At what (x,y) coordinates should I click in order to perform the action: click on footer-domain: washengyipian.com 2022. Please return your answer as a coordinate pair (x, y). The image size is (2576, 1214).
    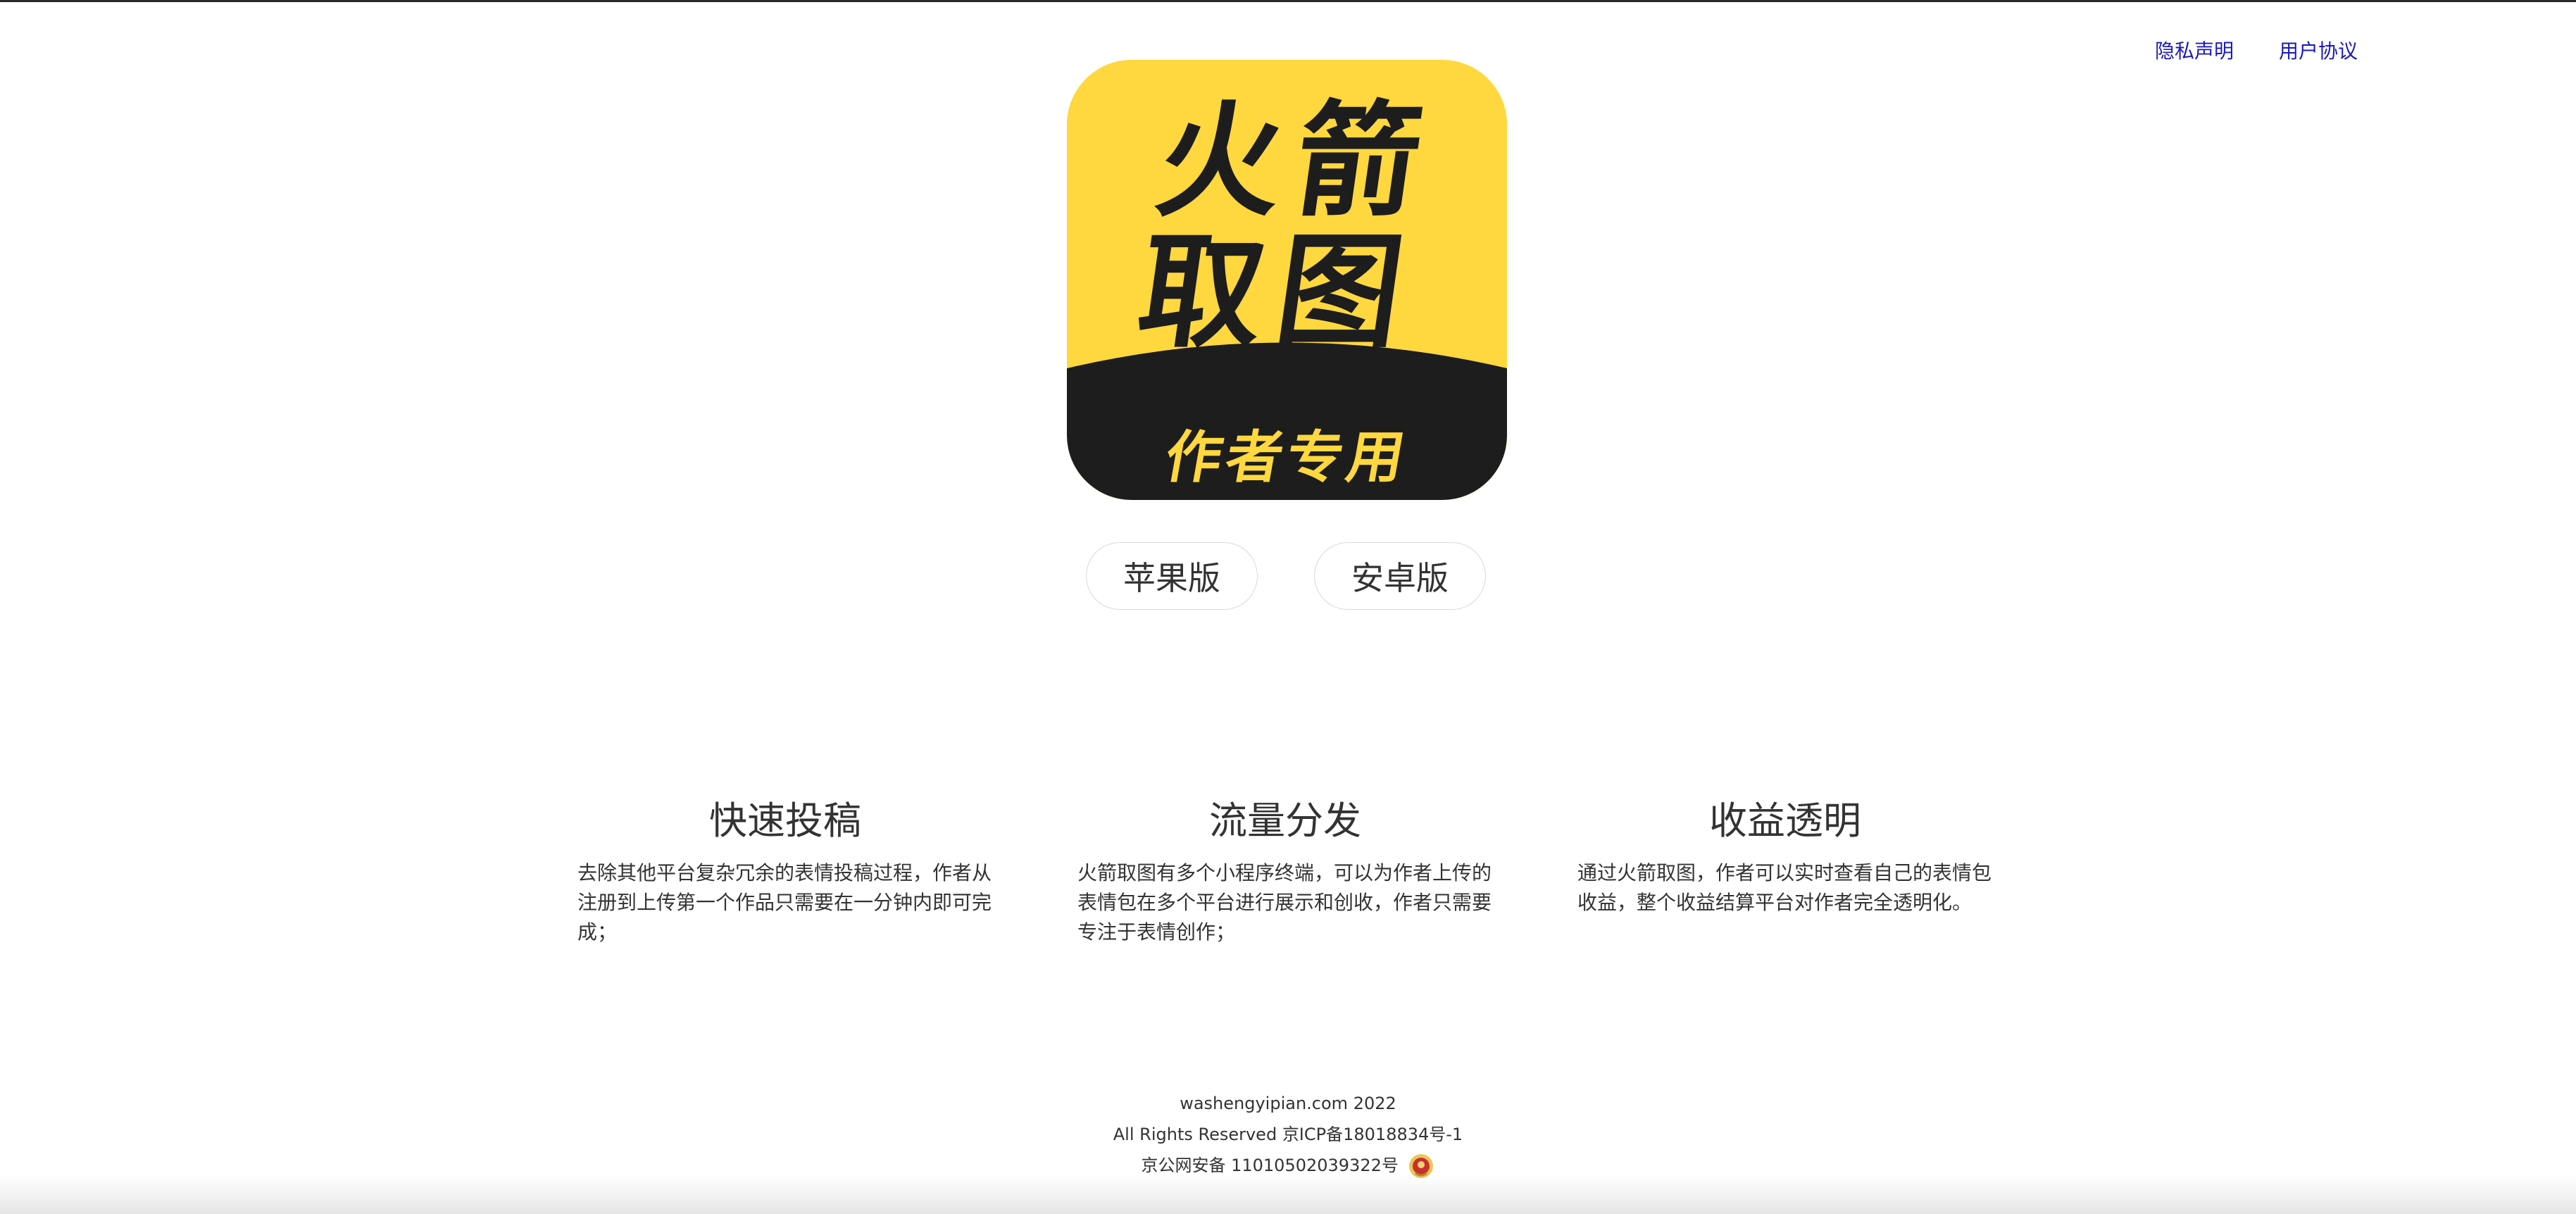
    Looking at the image, I should click on (1288, 1103).